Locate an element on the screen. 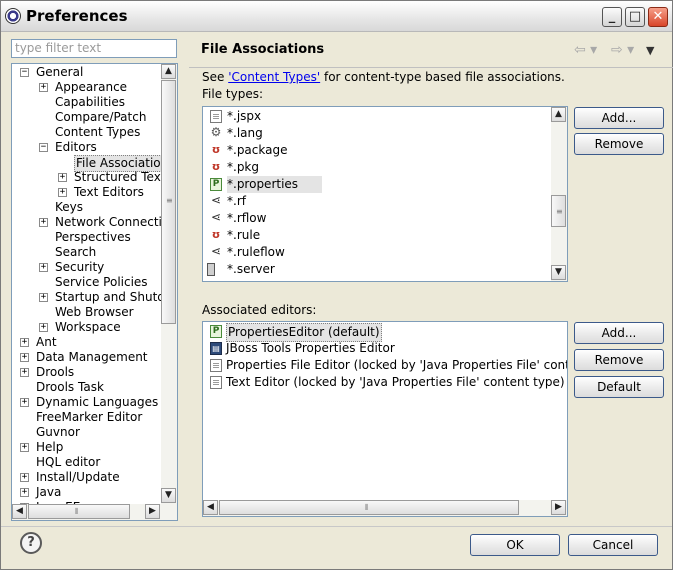 The image size is (673, 570). editor-row: ▤ JBoss Tools Properties Editor is located at coordinates (385, 348).